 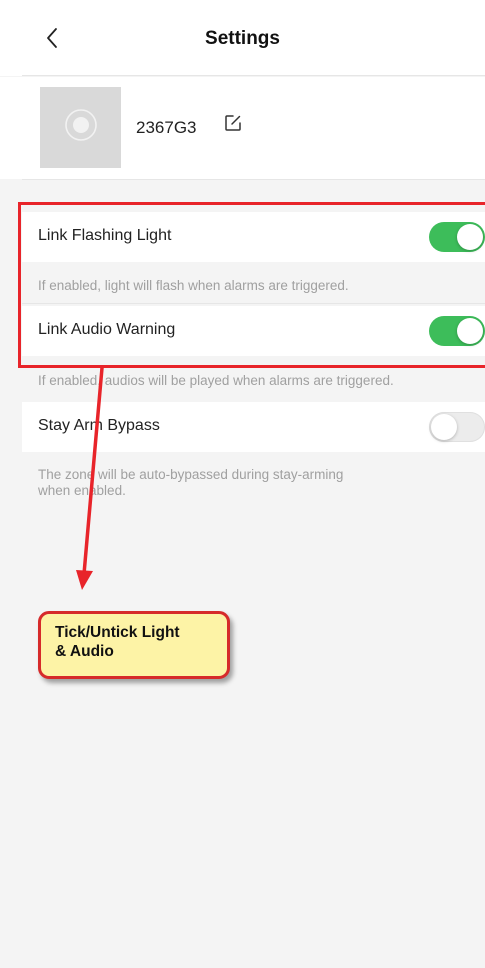 I want to click on link-flashing-light-toggle, so click(x=457, y=237).